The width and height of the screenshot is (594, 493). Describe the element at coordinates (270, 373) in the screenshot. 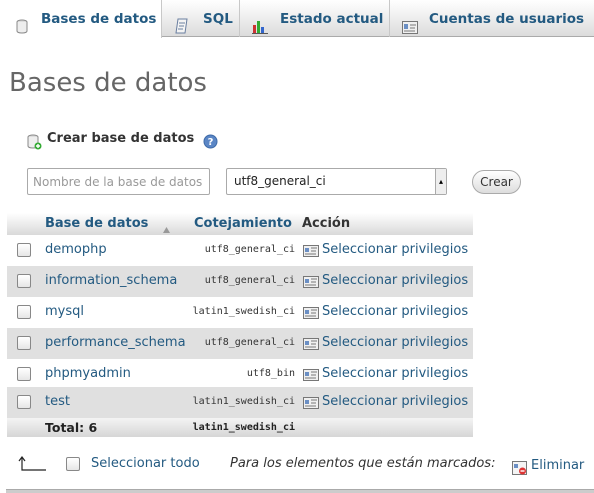

I see `database-collation: utf8_bin` at that location.